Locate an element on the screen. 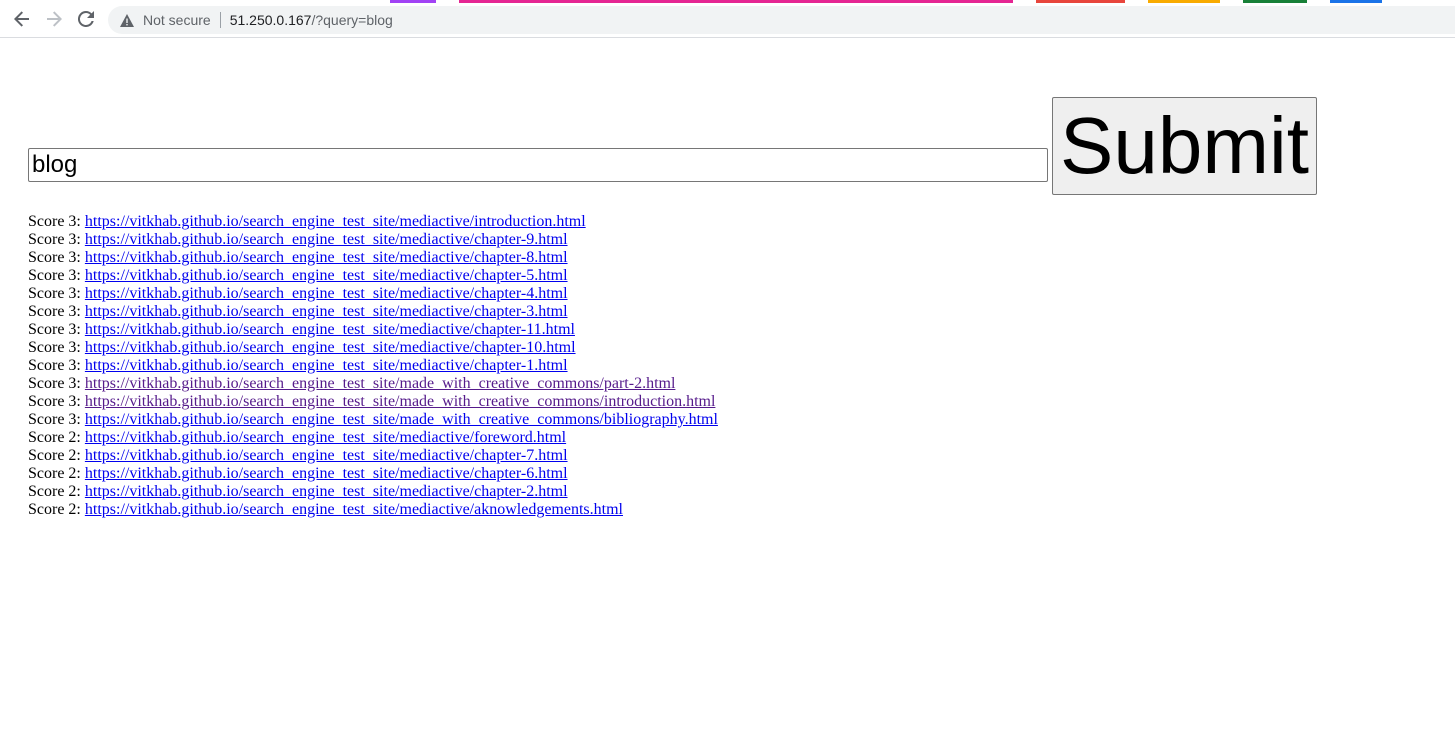 The height and width of the screenshot is (749, 1455). tab-color-pink is located at coordinates (736, 1).